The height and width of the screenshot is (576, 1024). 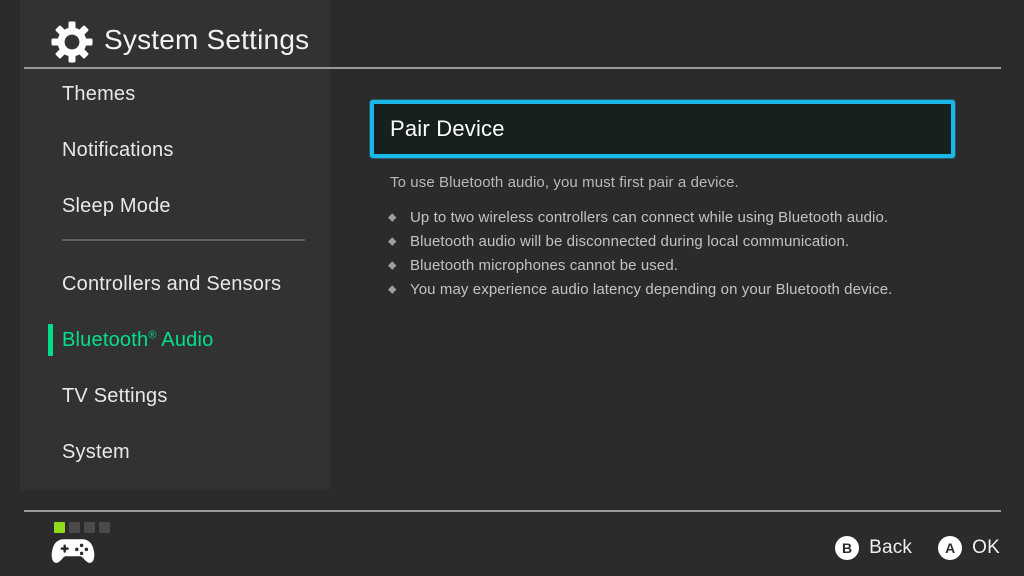 I want to click on sidebar-item-label: Themes, so click(x=99, y=93).